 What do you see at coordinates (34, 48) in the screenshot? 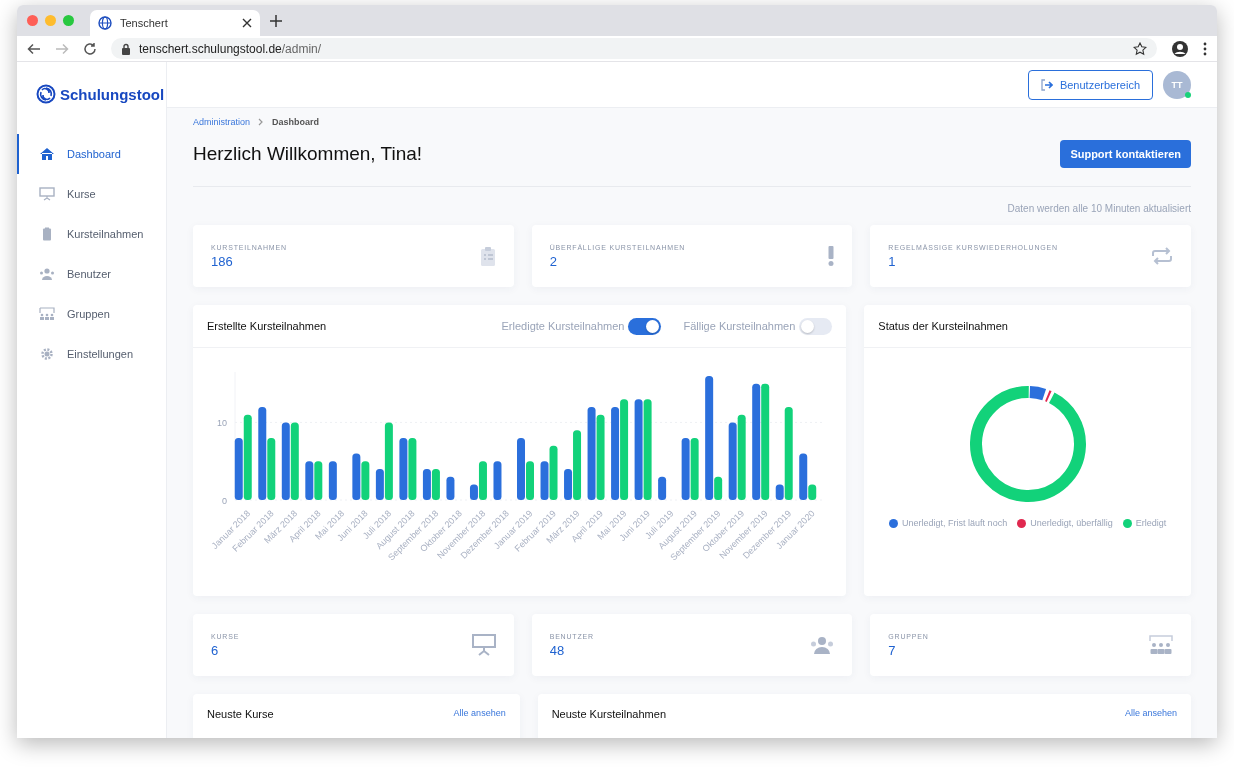
I see `back-arrow-icon` at bounding box center [34, 48].